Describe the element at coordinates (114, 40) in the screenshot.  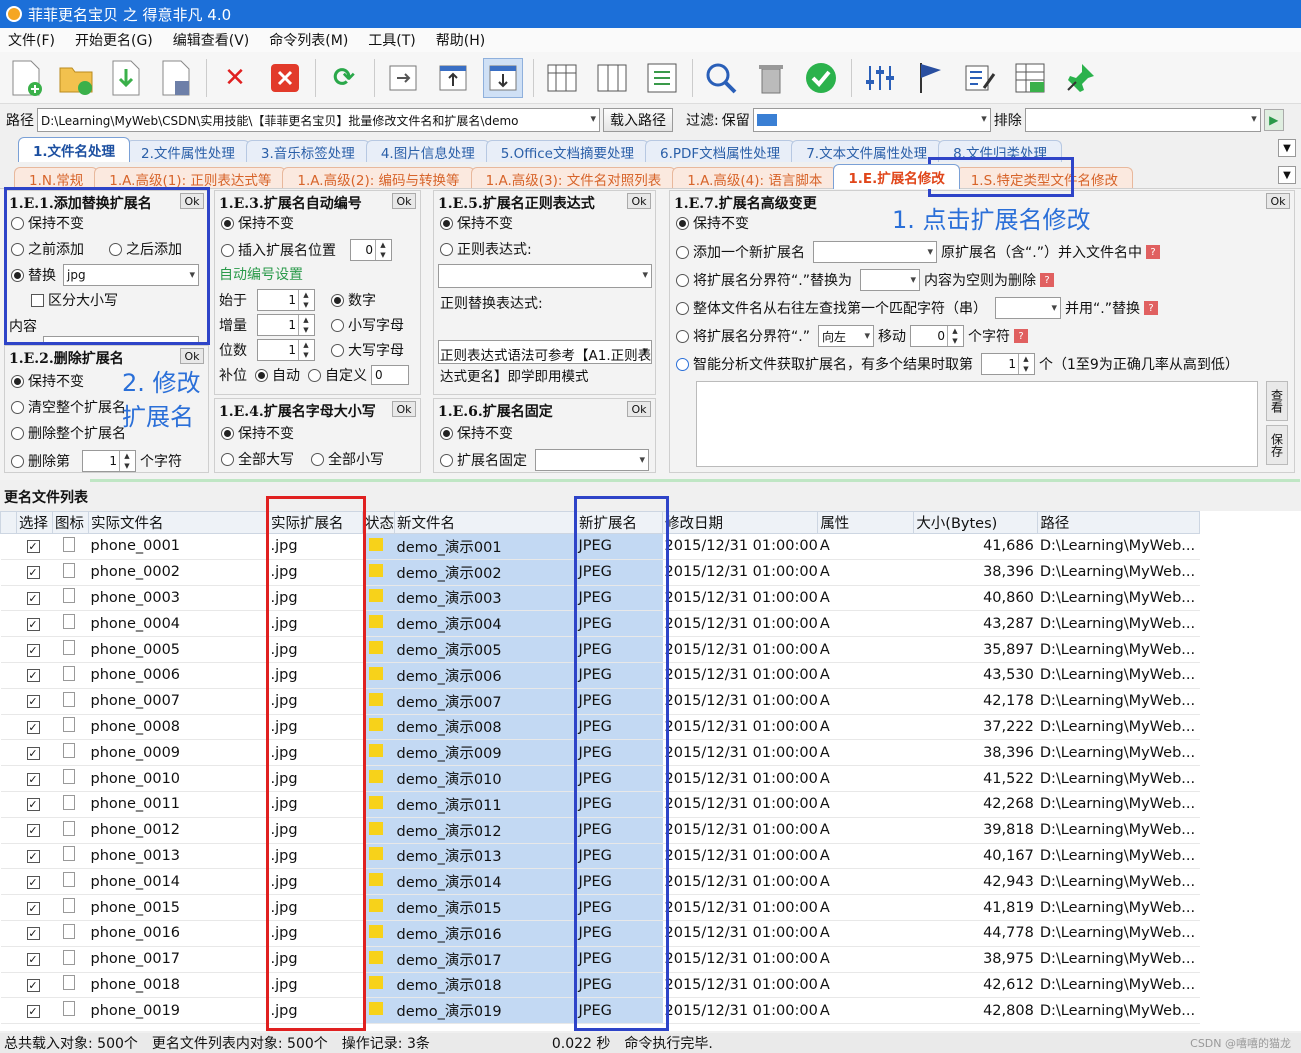
I see `menu-start-rename: 开始更名(G)` at that location.